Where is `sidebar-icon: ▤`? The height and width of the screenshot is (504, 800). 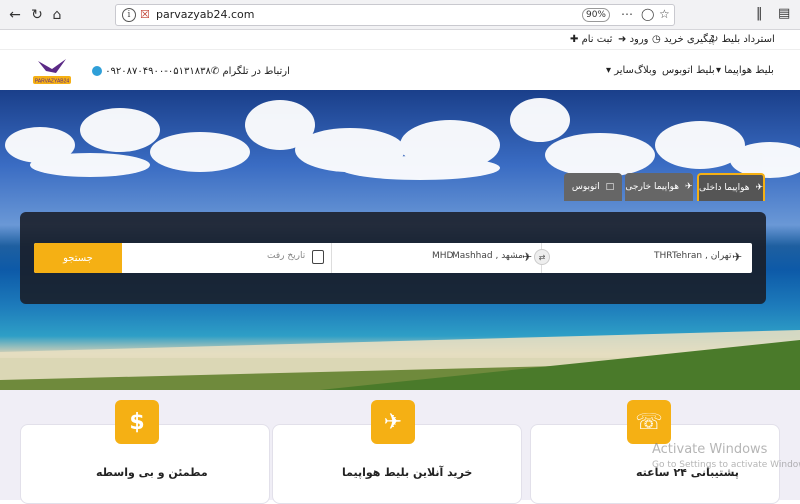 sidebar-icon: ▤ is located at coordinates (784, 13).